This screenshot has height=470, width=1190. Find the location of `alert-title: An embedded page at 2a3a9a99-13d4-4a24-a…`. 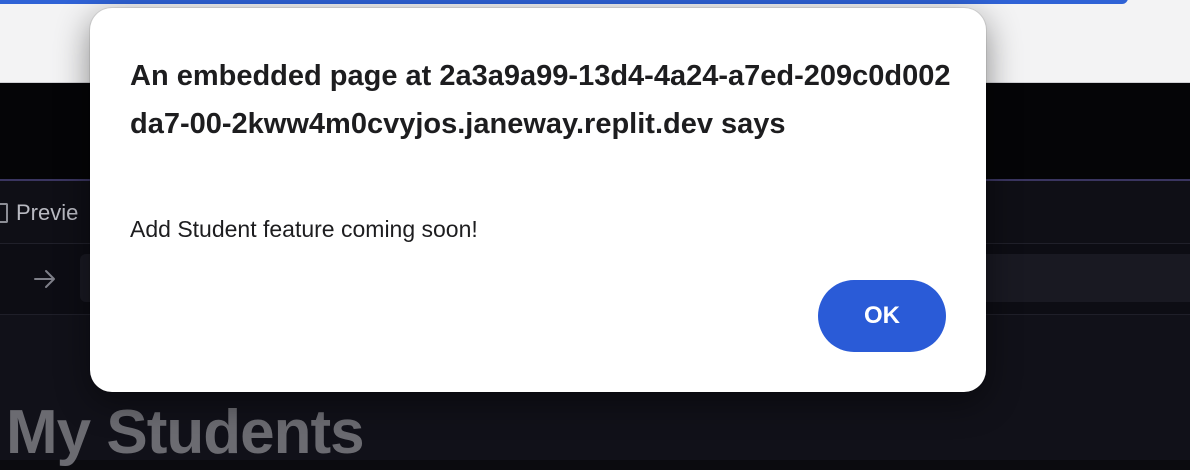

alert-title: An embedded page at 2a3a9a99-13d4-4a24-a… is located at coordinates (540, 100).